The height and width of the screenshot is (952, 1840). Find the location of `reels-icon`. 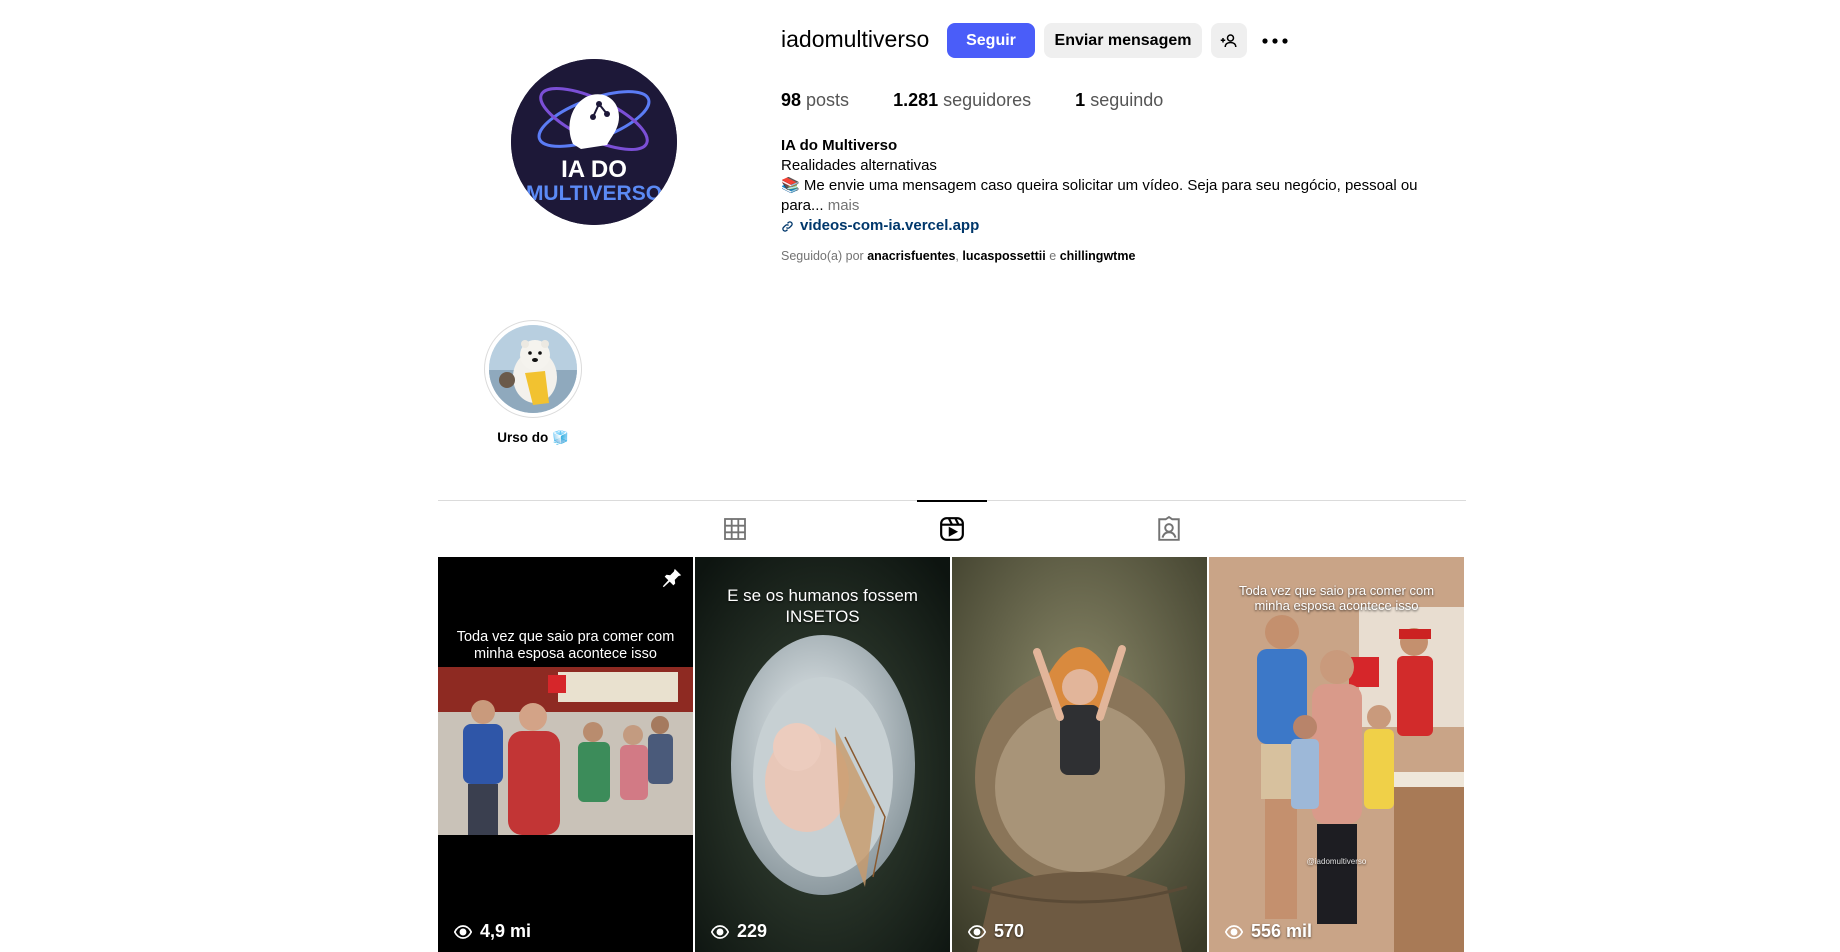

reels-icon is located at coordinates (952, 529).